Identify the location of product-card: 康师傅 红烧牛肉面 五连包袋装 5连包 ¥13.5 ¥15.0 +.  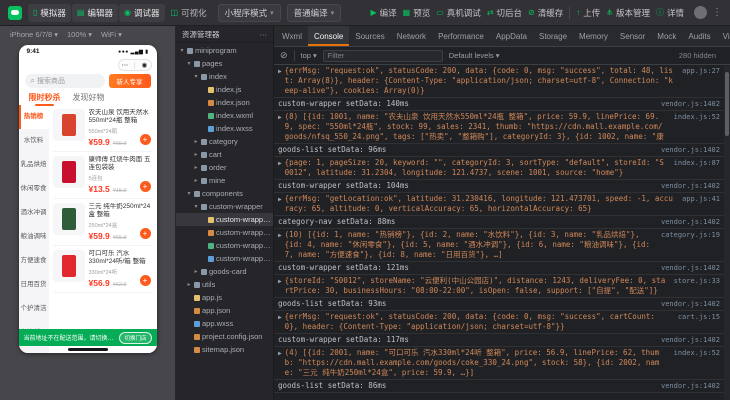
(102, 175).